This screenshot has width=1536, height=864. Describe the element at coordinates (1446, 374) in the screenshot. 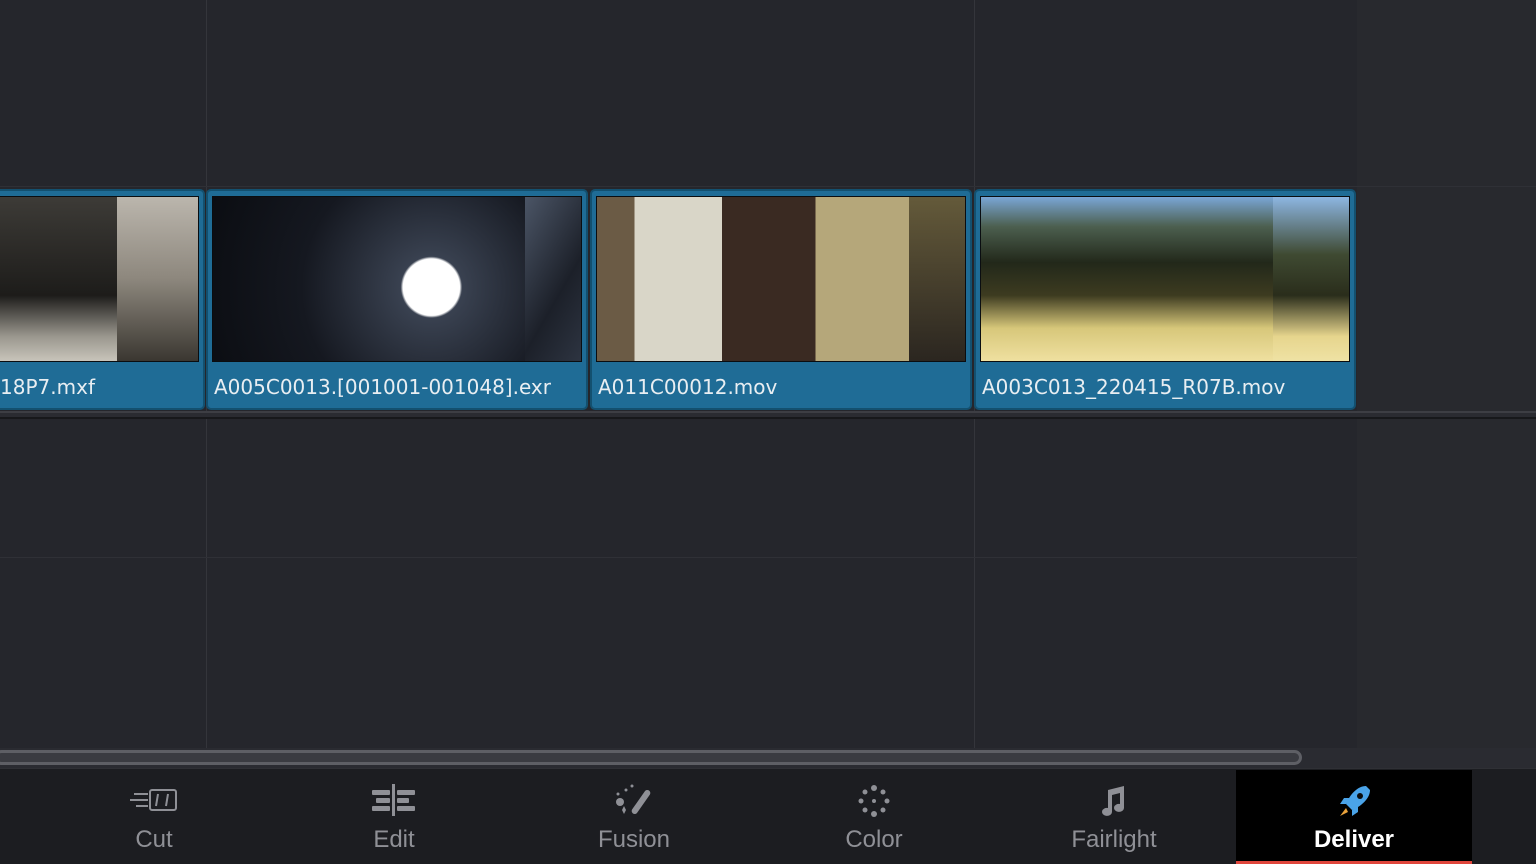

I see `timeline-end-area` at that location.